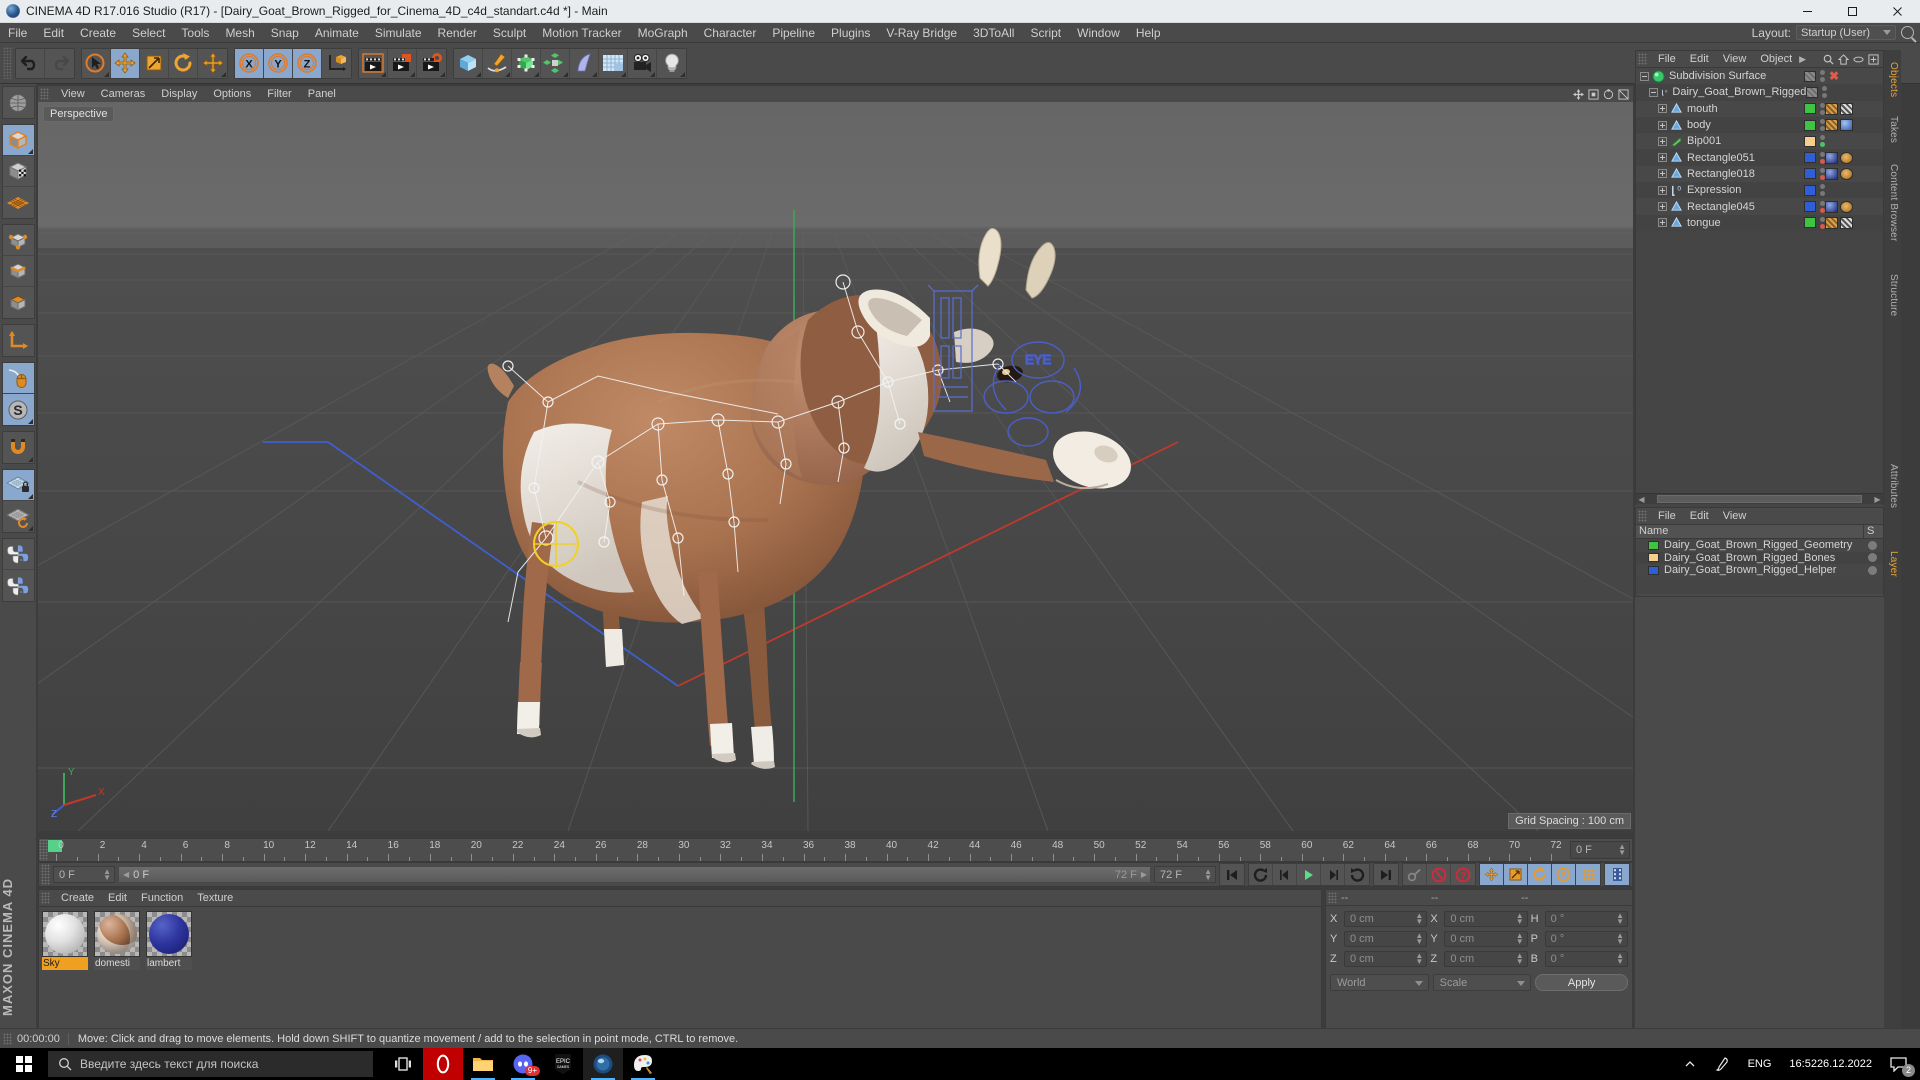 This screenshot has height=1080, width=1920. What do you see at coordinates (1608, 94) in the screenshot?
I see `rotate-view-icon` at bounding box center [1608, 94].